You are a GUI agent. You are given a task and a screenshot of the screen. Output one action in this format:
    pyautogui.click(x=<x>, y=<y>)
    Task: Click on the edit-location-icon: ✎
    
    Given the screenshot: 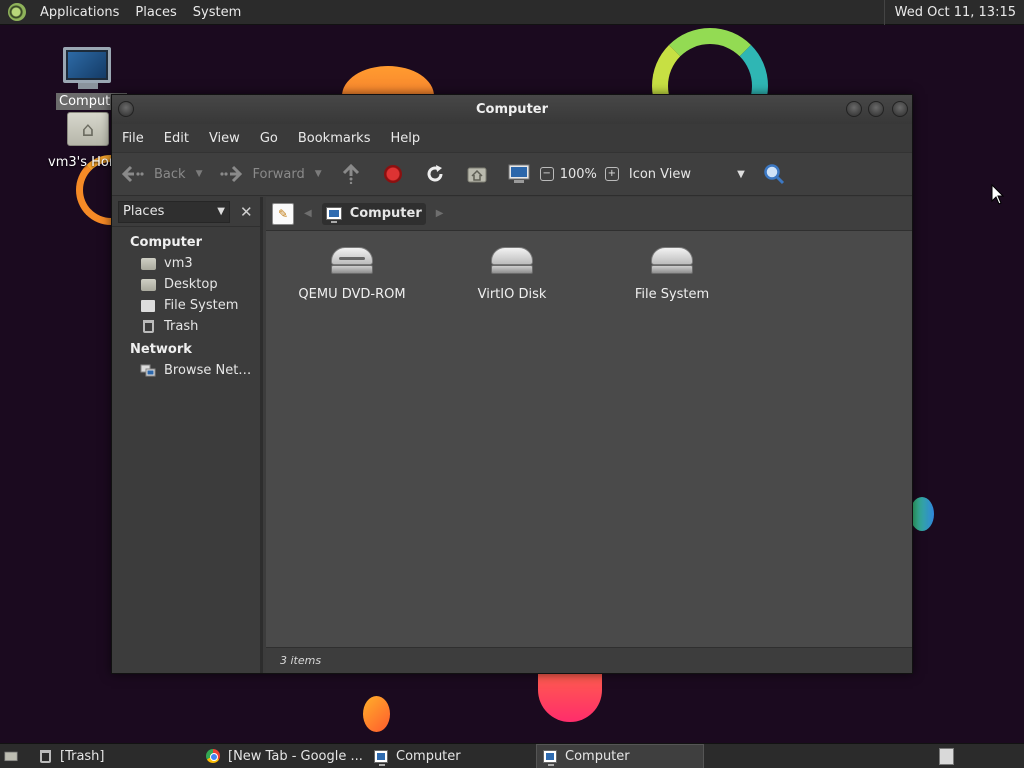 What is the action you would take?
    pyautogui.click(x=283, y=213)
    